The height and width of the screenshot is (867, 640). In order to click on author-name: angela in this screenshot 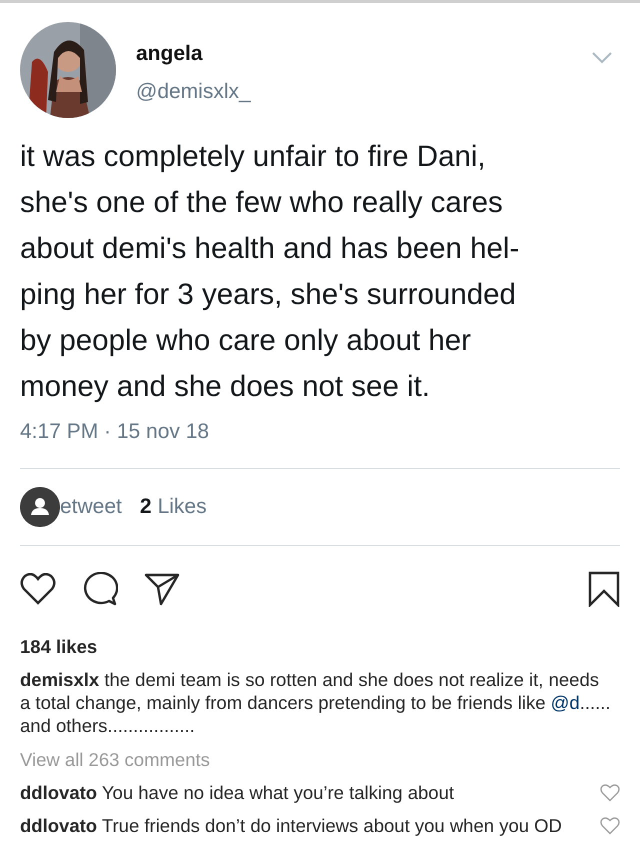, I will do `click(193, 54)`.